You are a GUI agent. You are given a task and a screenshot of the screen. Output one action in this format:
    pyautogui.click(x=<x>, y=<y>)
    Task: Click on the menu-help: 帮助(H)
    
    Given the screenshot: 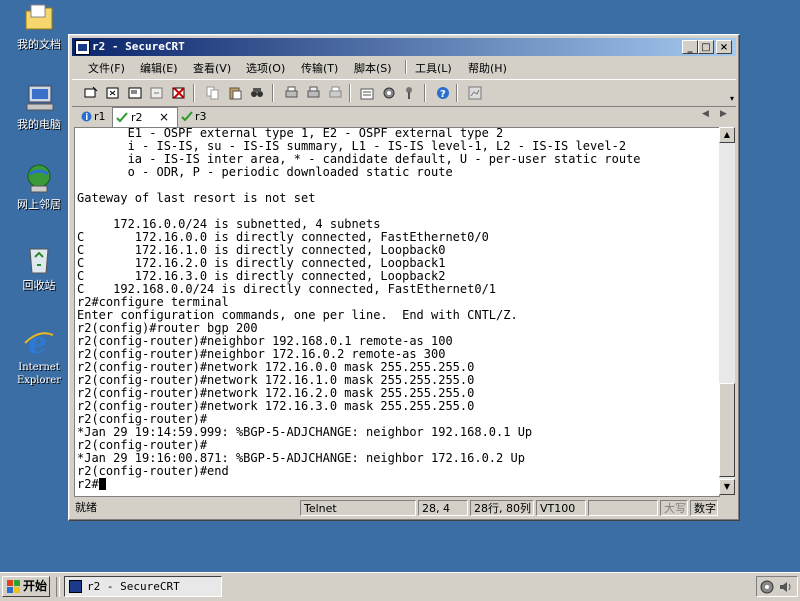 What is the action you would take?
    pyautogui.click(x=487, y=68)
    